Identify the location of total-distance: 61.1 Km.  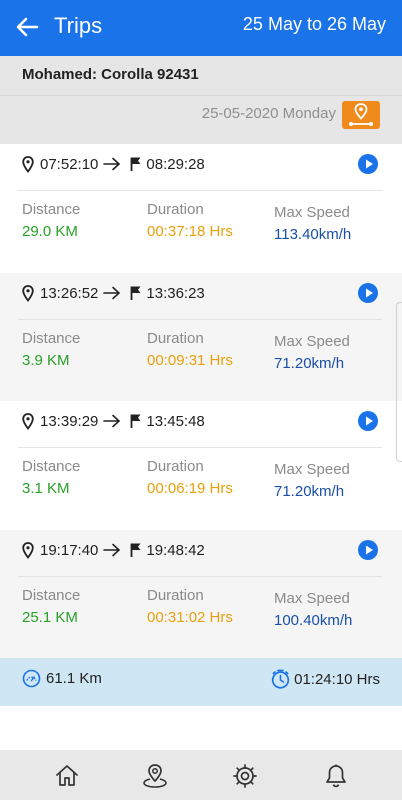
(62, 678).